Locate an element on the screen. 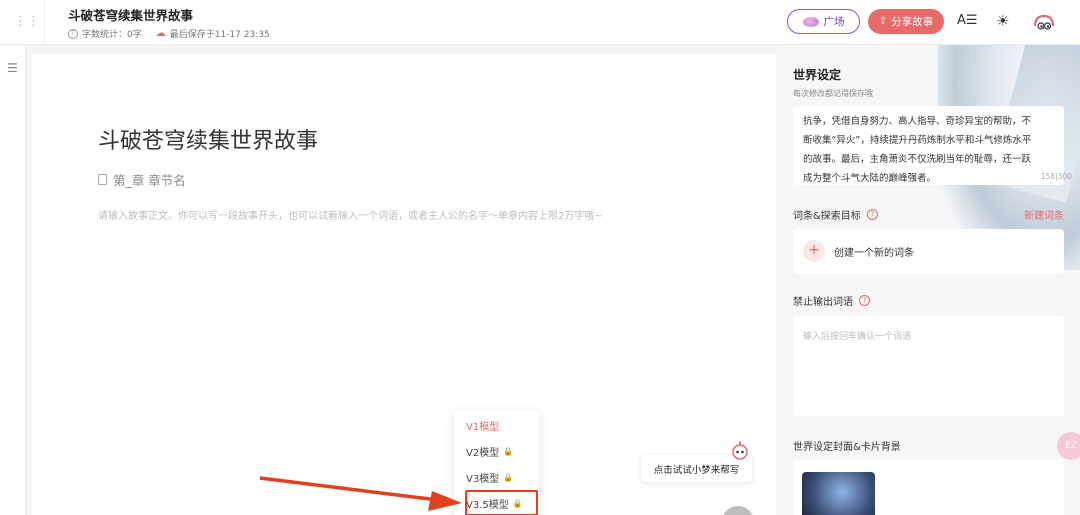 The width and height of the screenshot is (1080, 515). side-menu: ☰ is located at coordinates (13, 280).